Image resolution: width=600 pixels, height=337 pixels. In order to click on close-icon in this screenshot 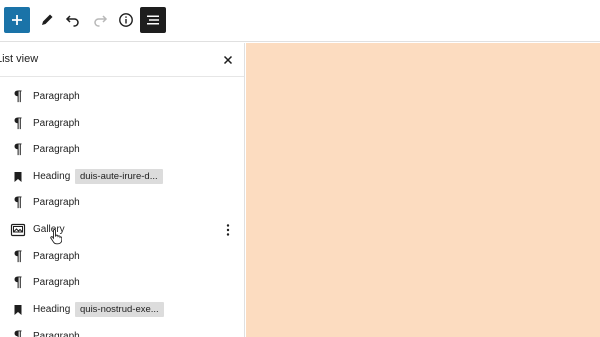, I will do `click(228, 60)`.